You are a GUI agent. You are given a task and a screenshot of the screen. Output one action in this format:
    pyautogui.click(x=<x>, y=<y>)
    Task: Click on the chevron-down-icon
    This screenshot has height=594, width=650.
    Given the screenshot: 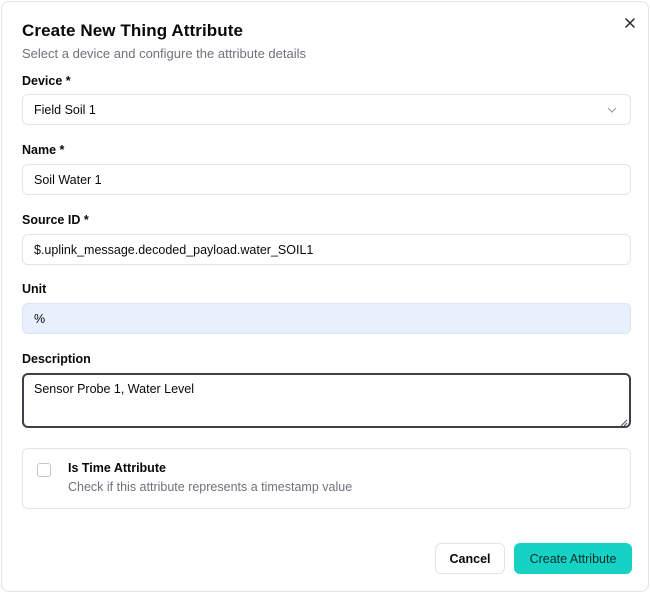 What is the action you would take?
    pyautogui.click(x=612, y=110)
    